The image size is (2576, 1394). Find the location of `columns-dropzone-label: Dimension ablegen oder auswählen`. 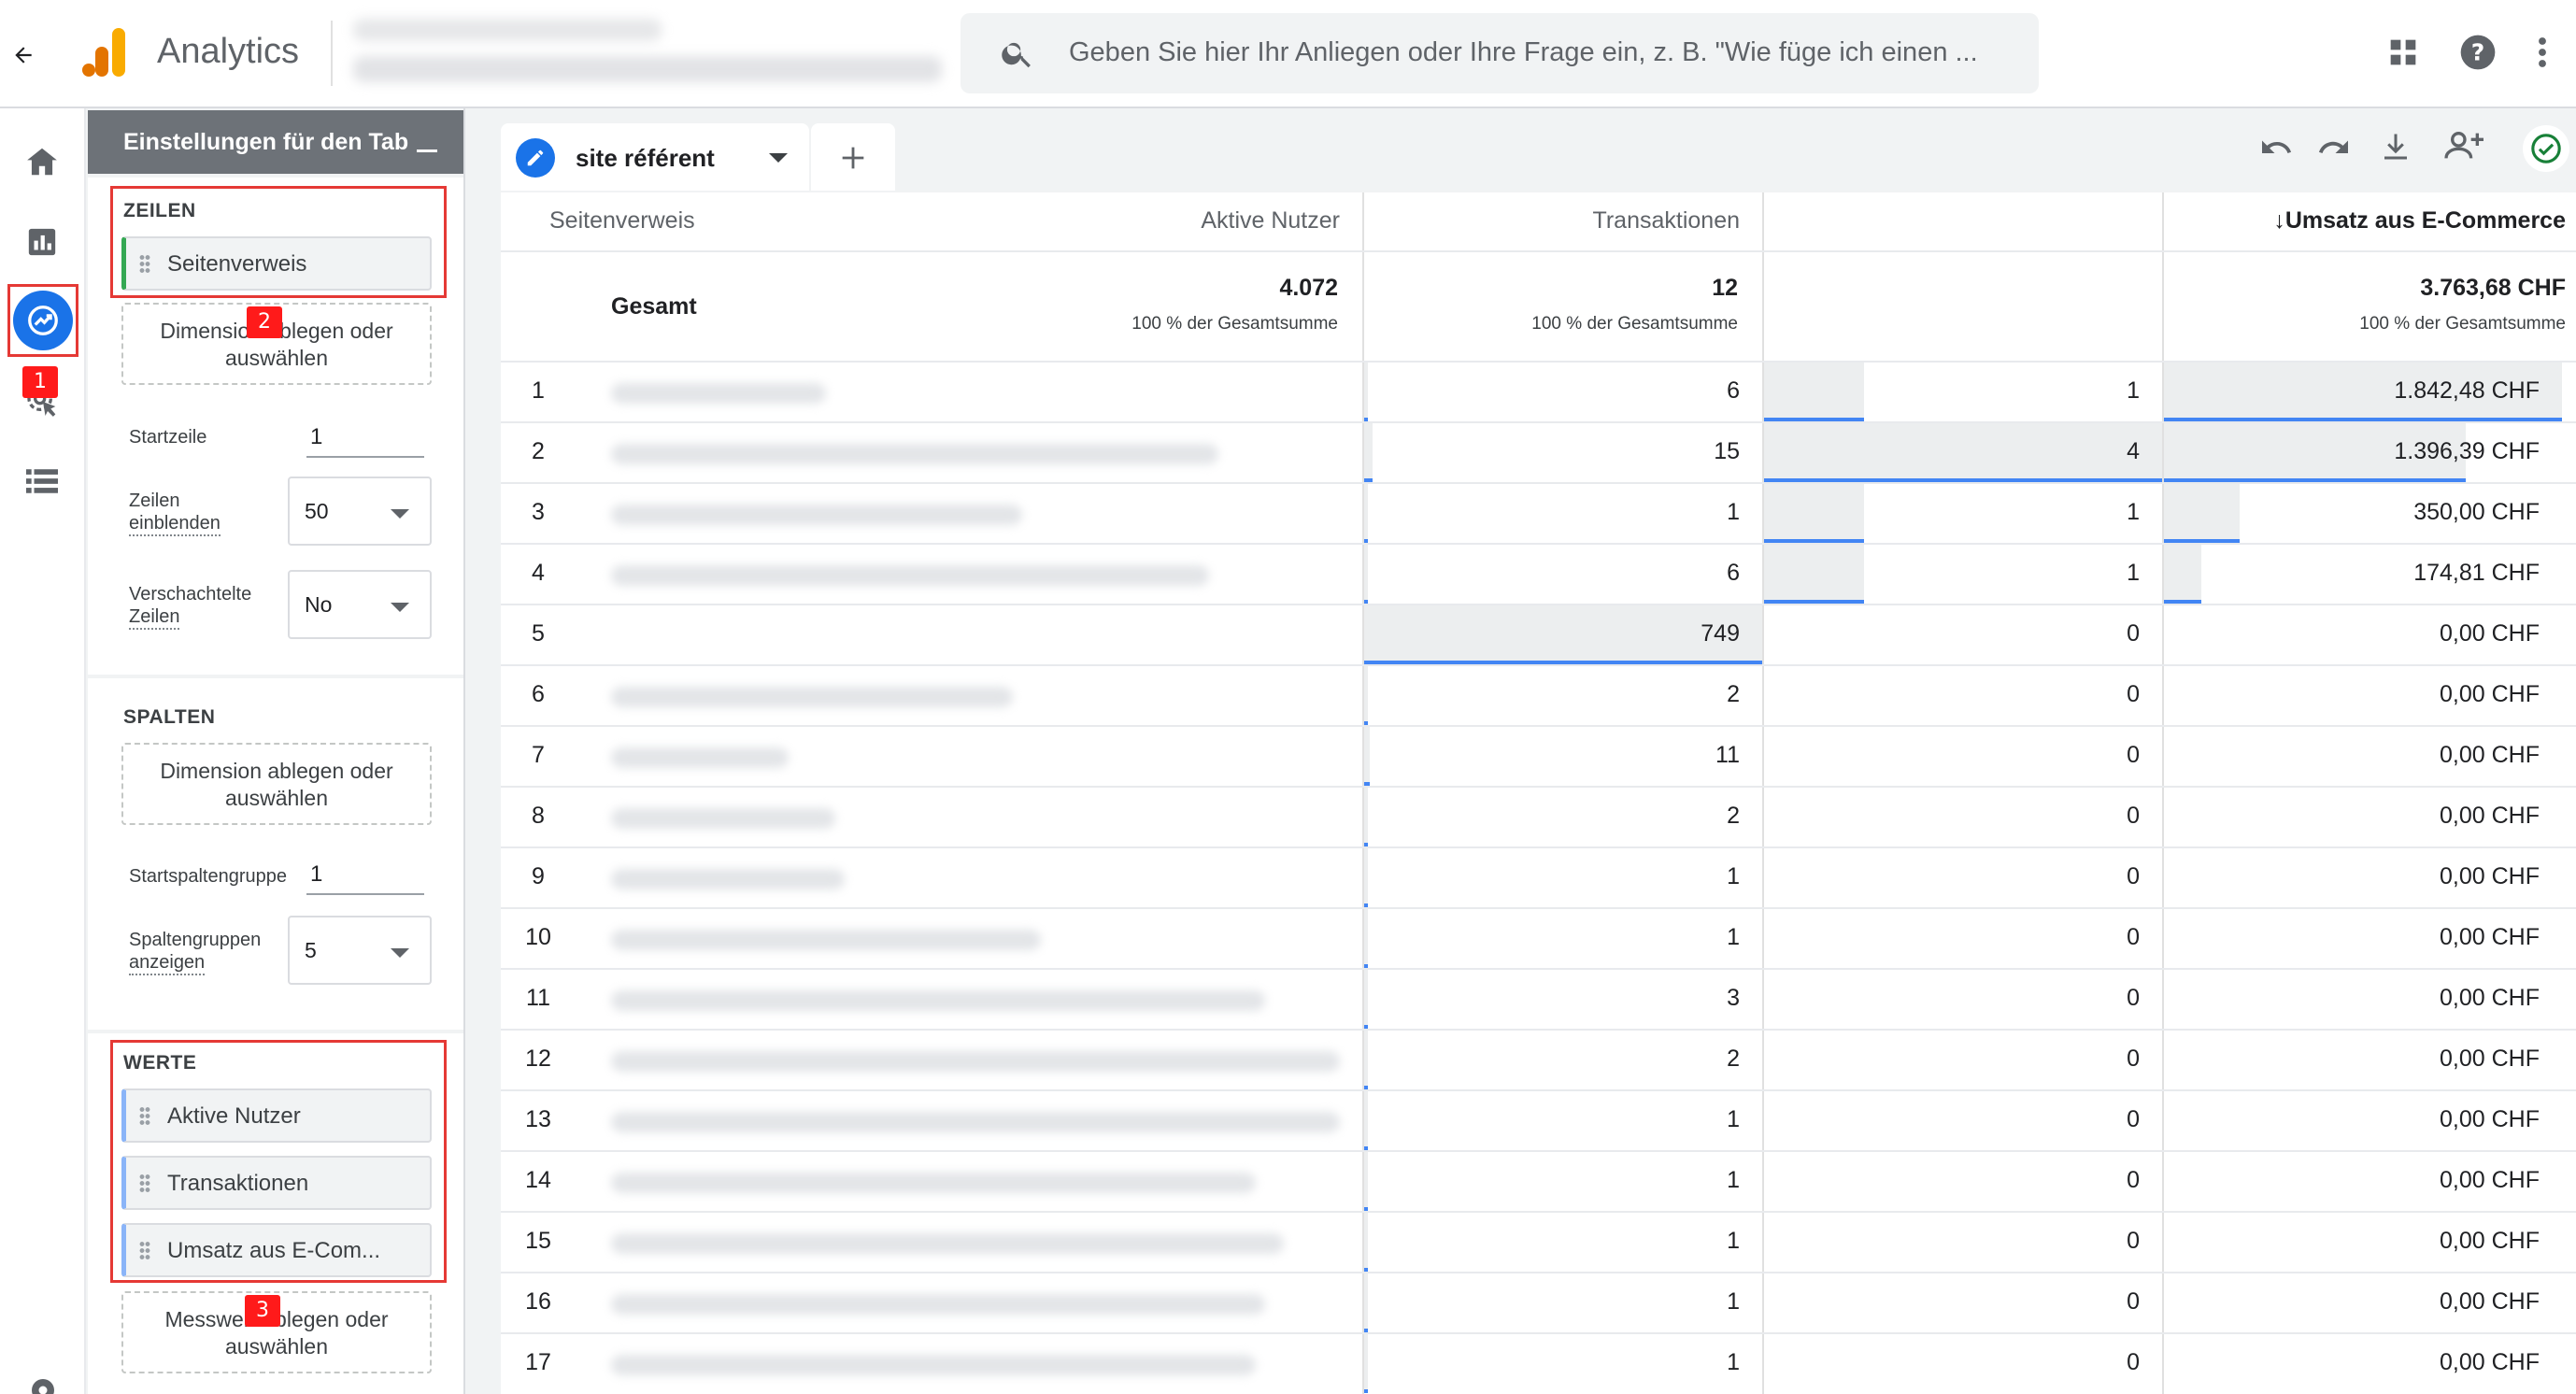

columns-dropzone-label: Dimension ablegen oder auswählen is located at coordinates (276, 784).